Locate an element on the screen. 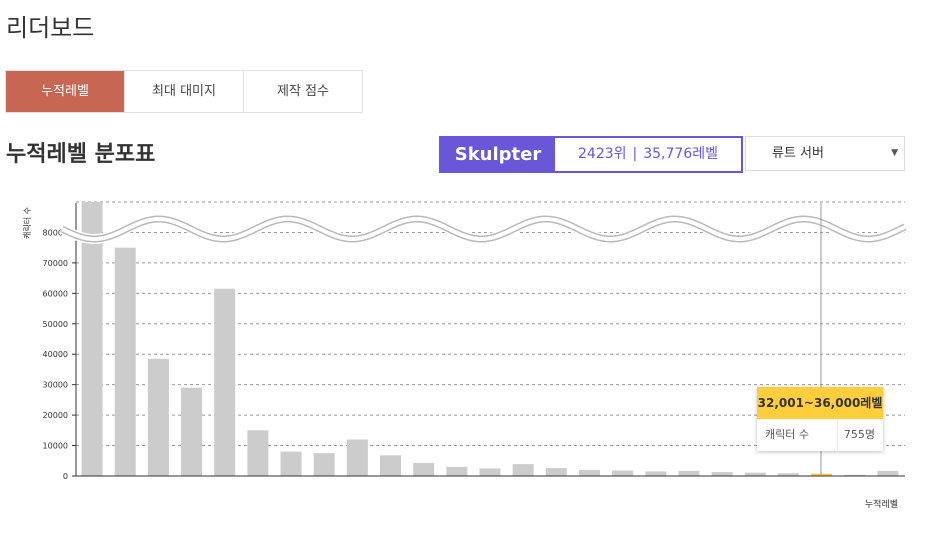 This screenshot has height=539, width=936. tab-bar: 누적레벨 최대 대미지 제작 점수 is located at coordinates (184, 91).